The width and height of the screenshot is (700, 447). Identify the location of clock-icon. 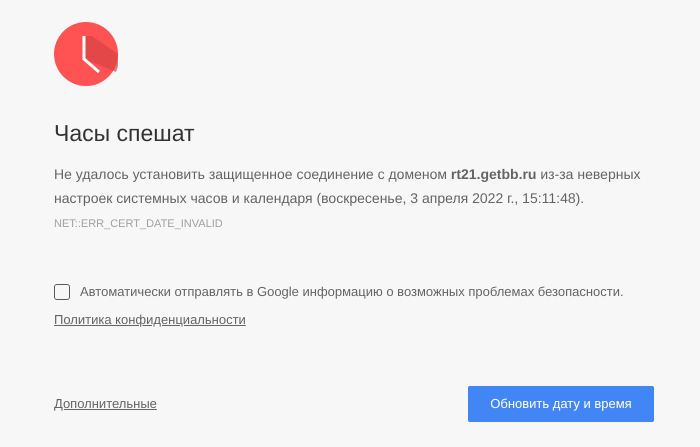
(86, 54).